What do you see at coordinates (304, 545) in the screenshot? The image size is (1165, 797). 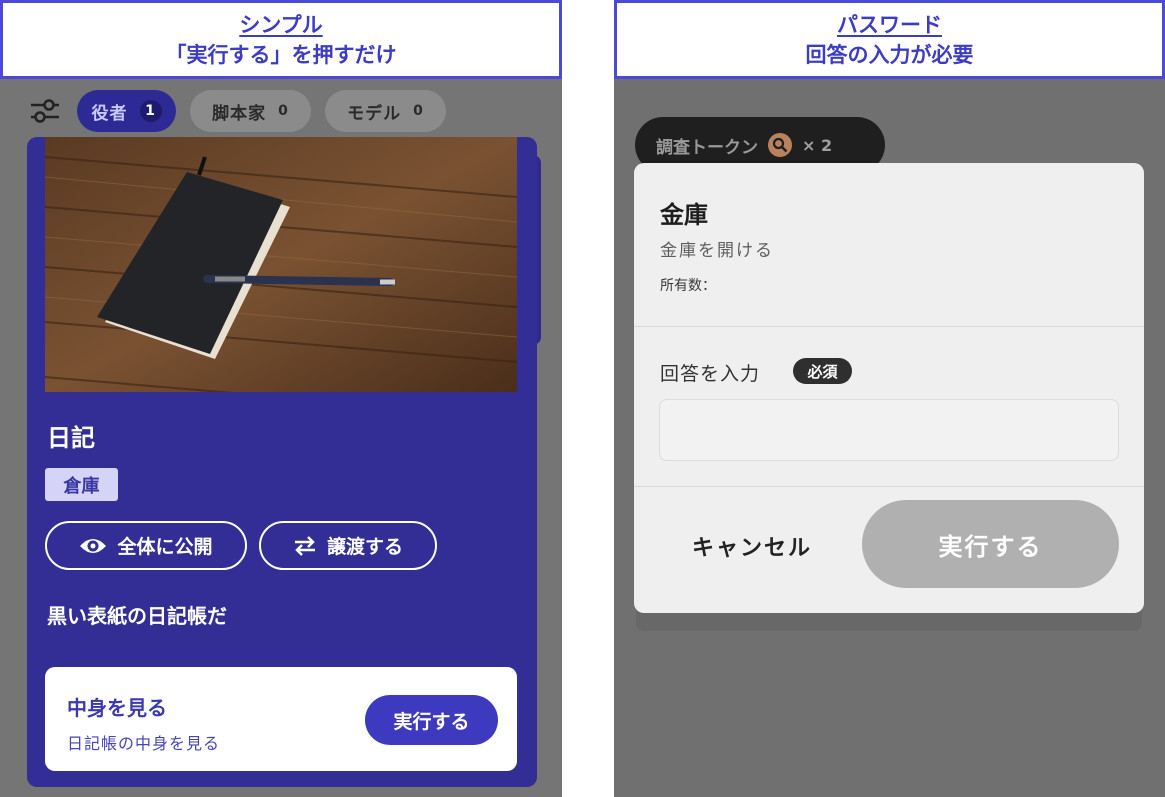 I see `swap-icon` at bounding box center [304, 545].